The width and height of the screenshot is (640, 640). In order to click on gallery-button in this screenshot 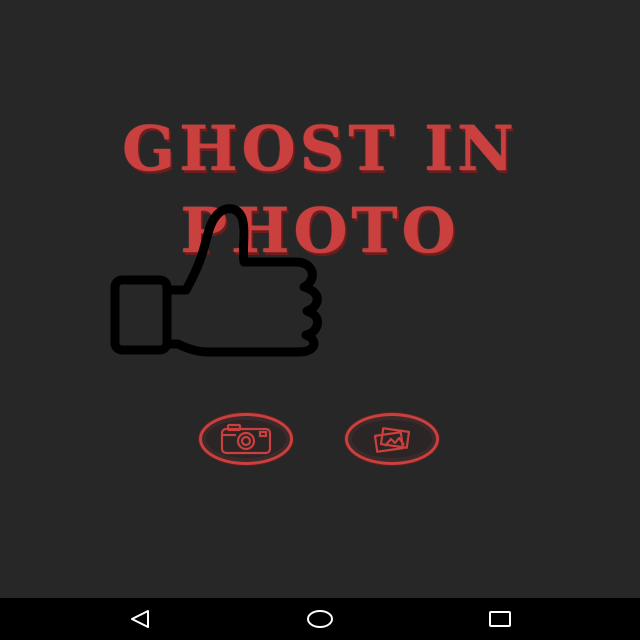, I will do `click(392, 439)`.